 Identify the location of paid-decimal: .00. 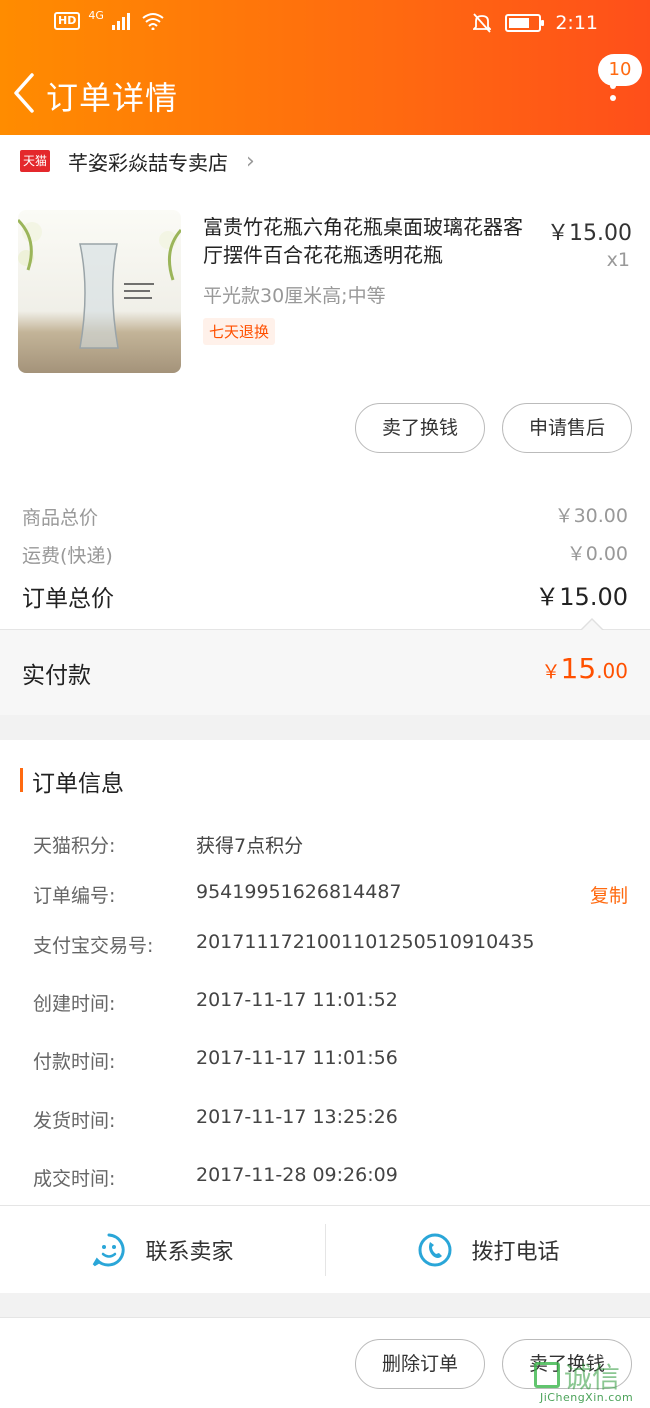
(612, 671).